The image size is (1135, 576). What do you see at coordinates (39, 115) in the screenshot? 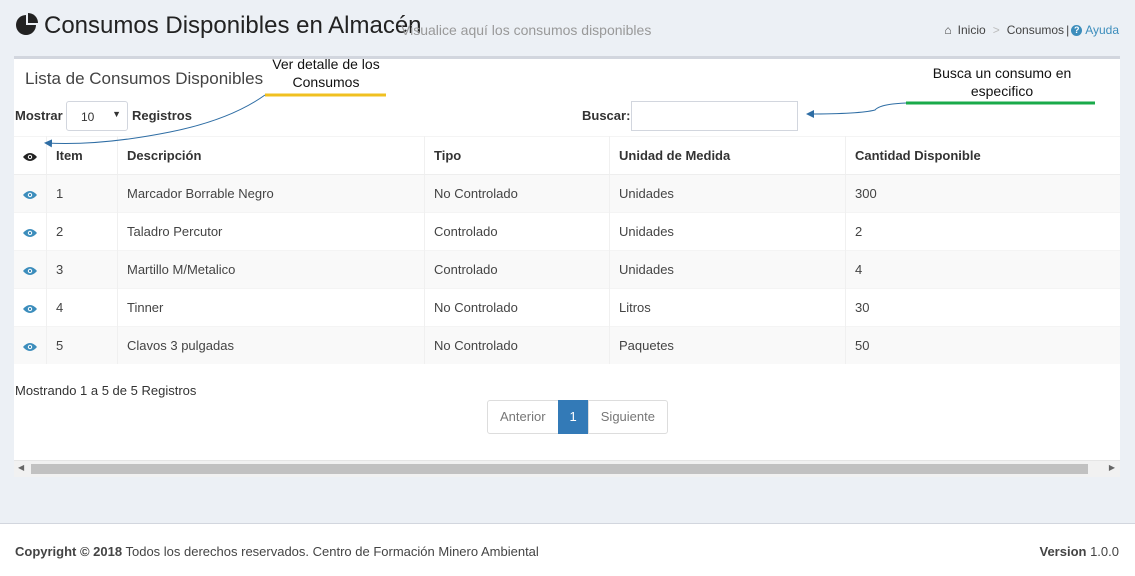
I see `length-label: Mostrar` at bounding box center [39, 115].